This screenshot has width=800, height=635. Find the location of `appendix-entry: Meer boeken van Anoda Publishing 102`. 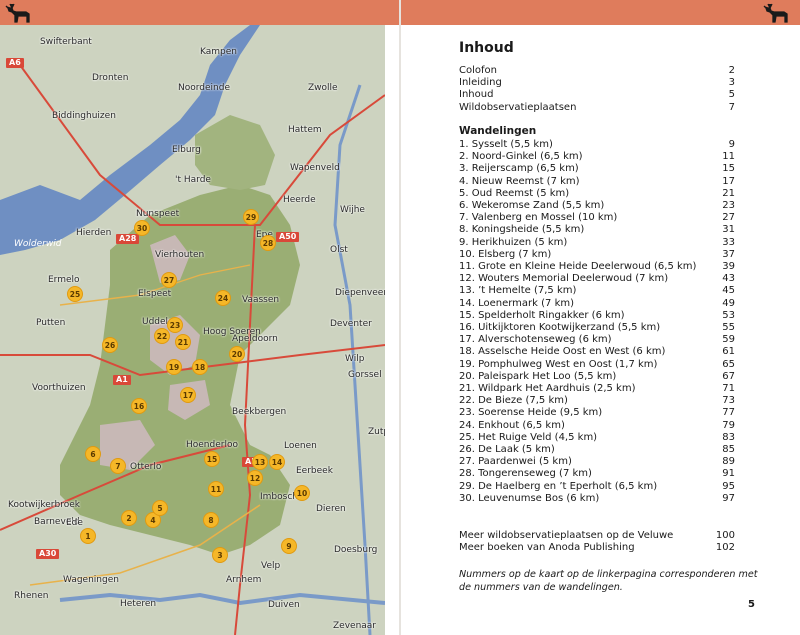

appendix-entry: Meer boeken van Anoda Publishing 102 is located at coordinates (597, 548).